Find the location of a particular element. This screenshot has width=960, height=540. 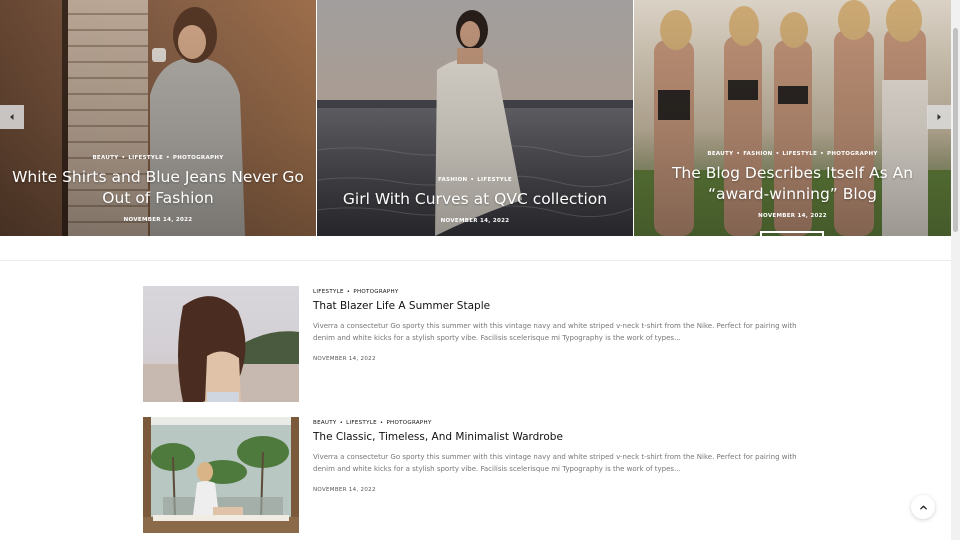

slide-1-categories: BEAUTY • LIFESTYLE • PHOTOGRAPHY is located at coordinates (158, 158).